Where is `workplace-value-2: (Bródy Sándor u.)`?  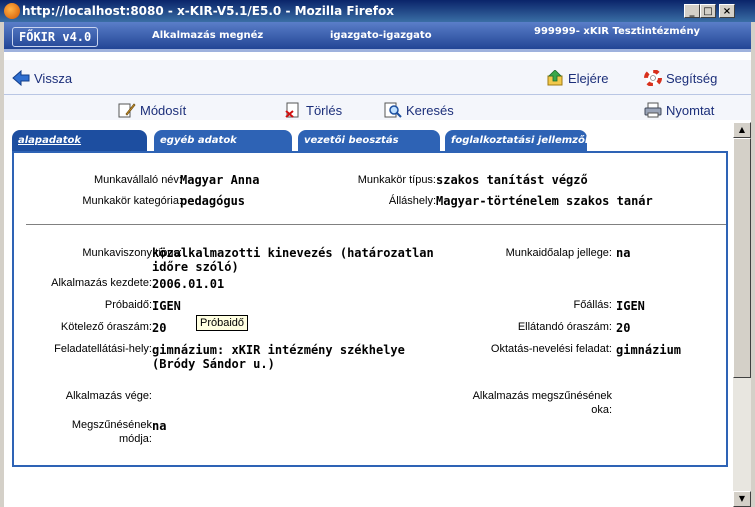
workplace-value-2: (Bródy Sándor u.) is located at coordinates (213, 364).